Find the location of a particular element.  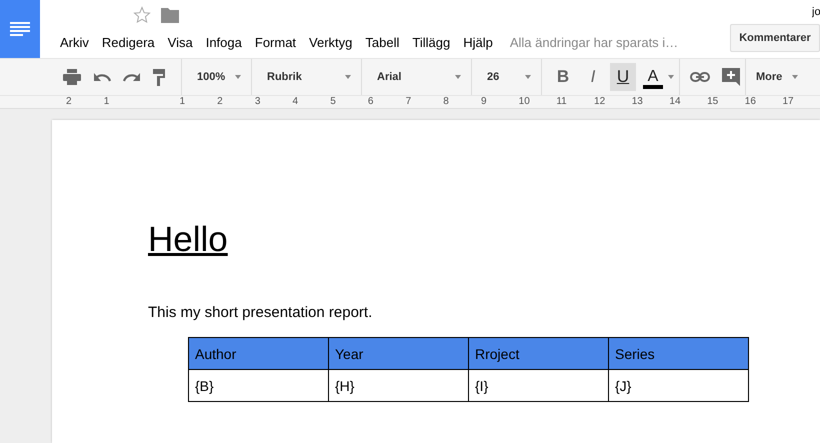

size-dropdown: 26 is located at coordinates (507, 77).